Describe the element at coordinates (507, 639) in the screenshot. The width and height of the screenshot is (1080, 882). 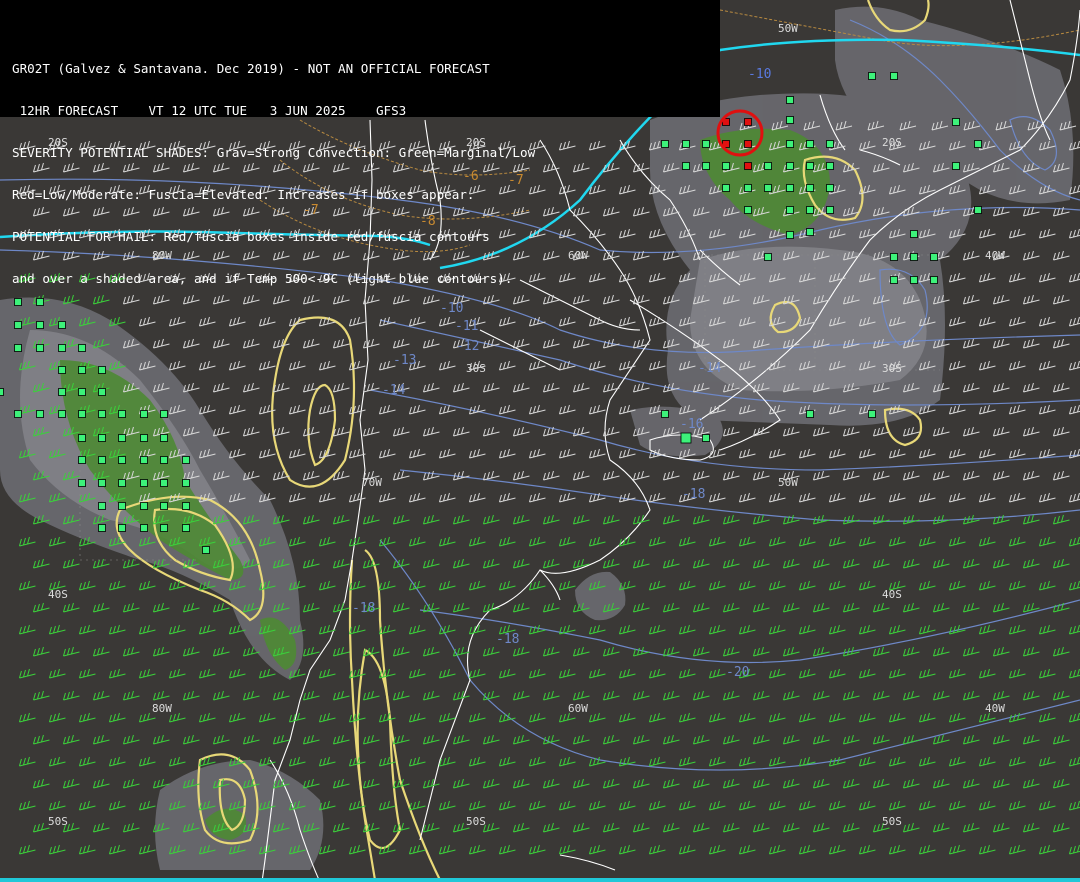
I see `temp-label: -18` at that location.